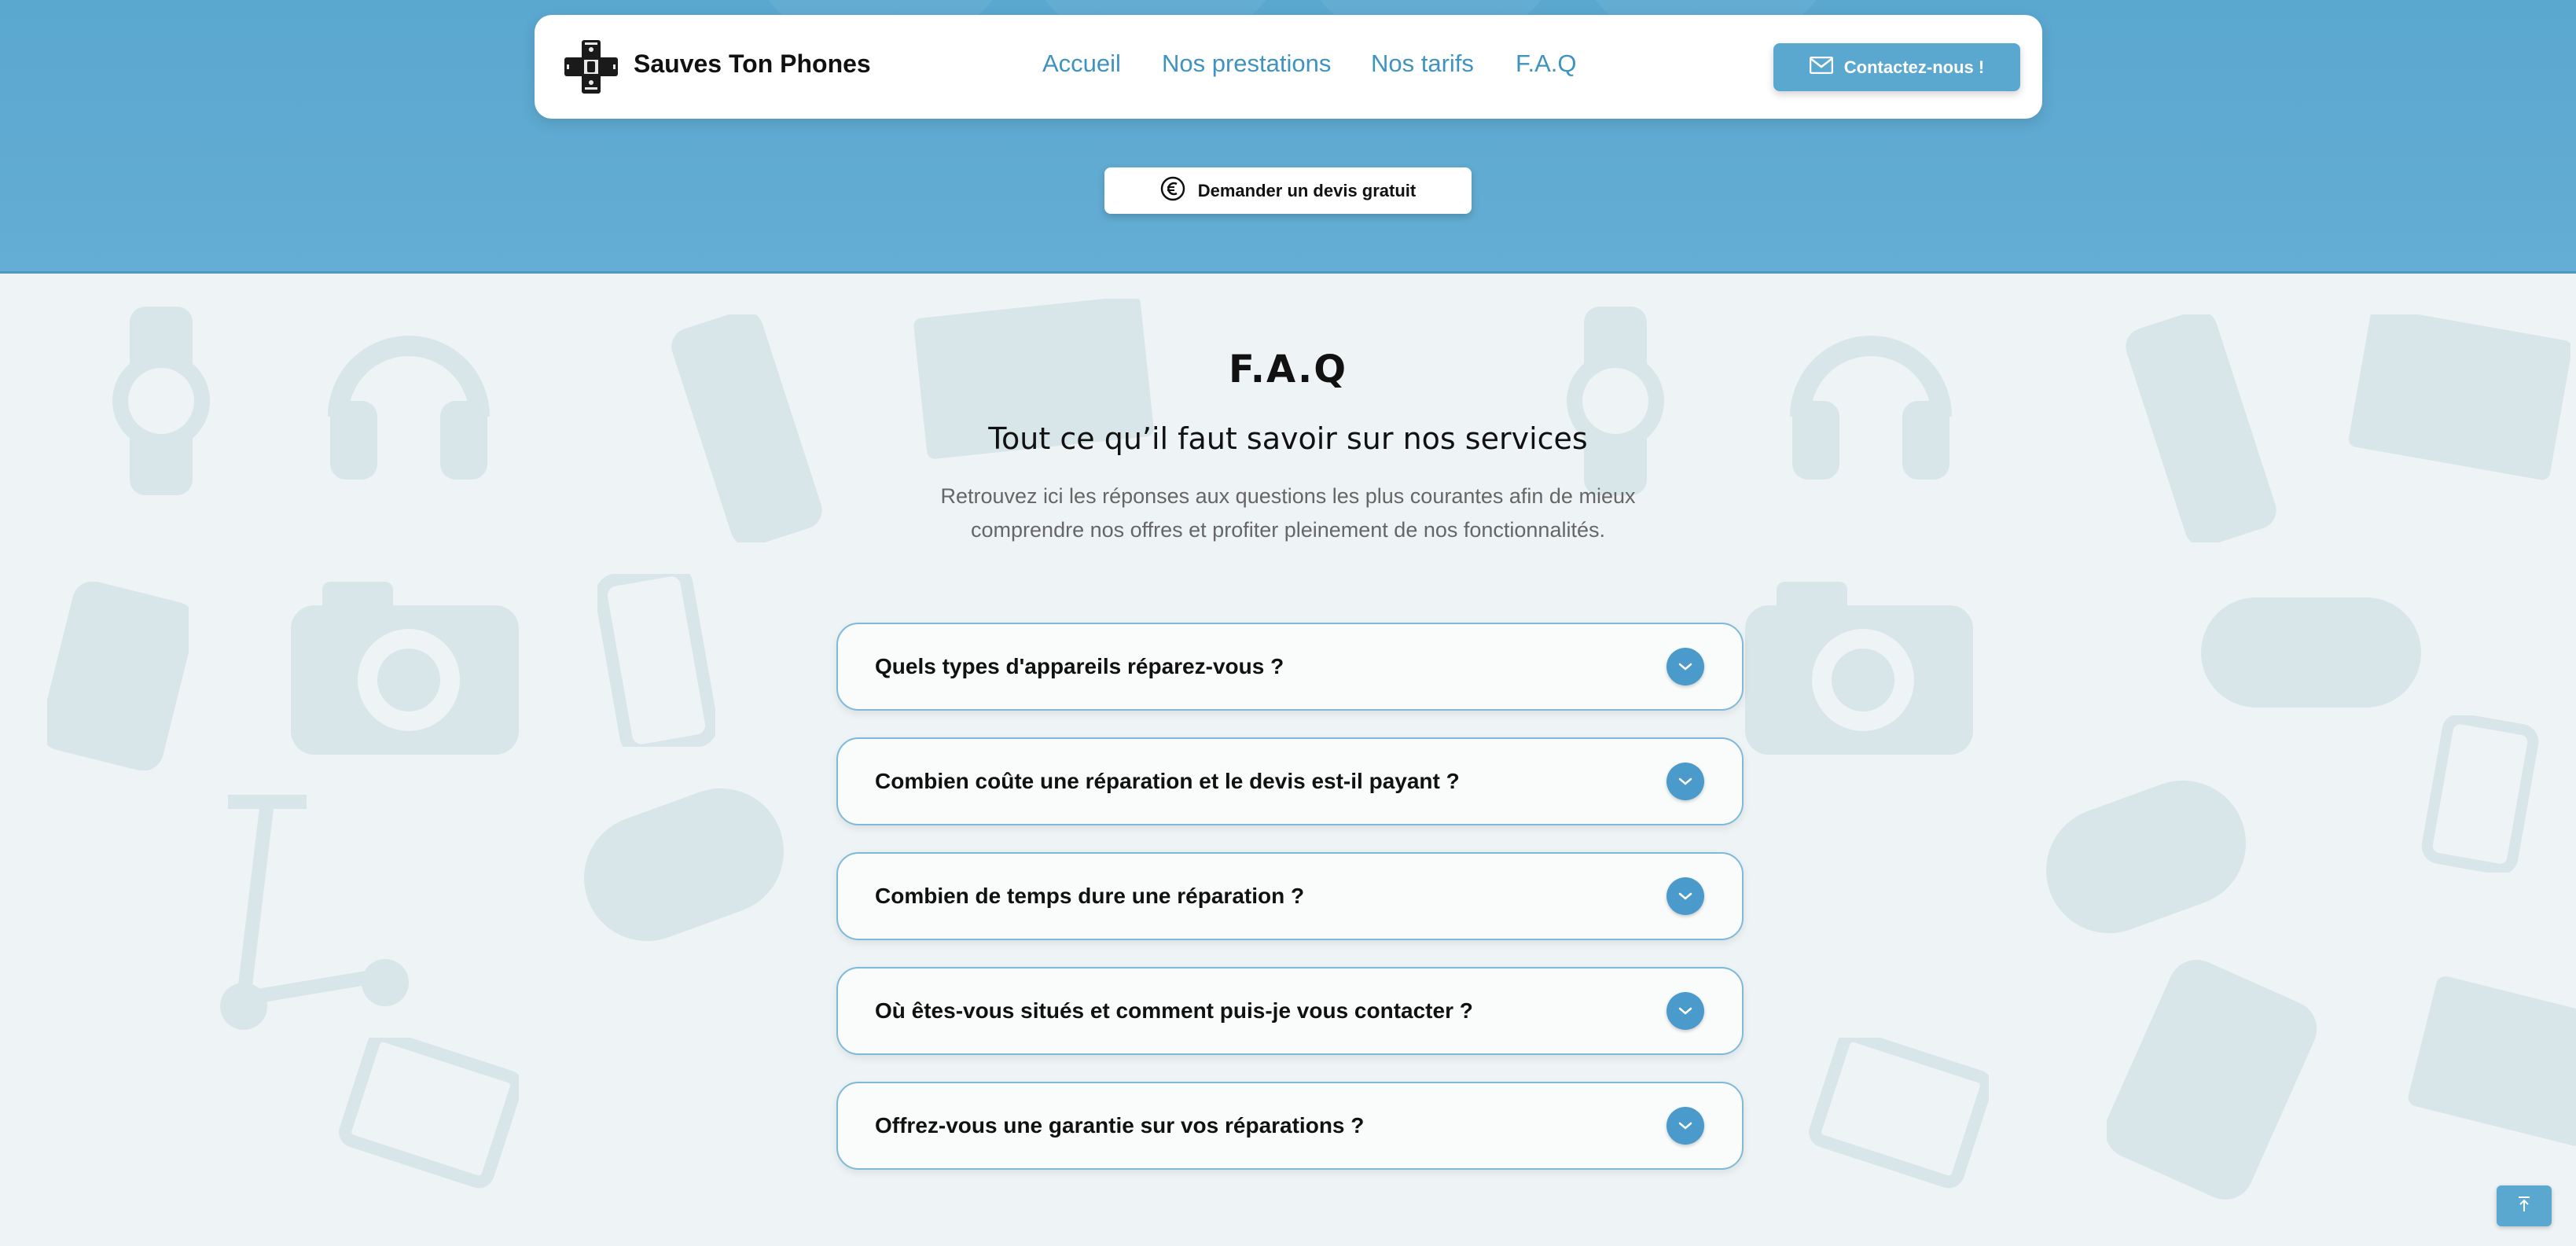  I want to click on faq-item: Quels types d'appareils réparez-vous ?, so click(1290, 667).